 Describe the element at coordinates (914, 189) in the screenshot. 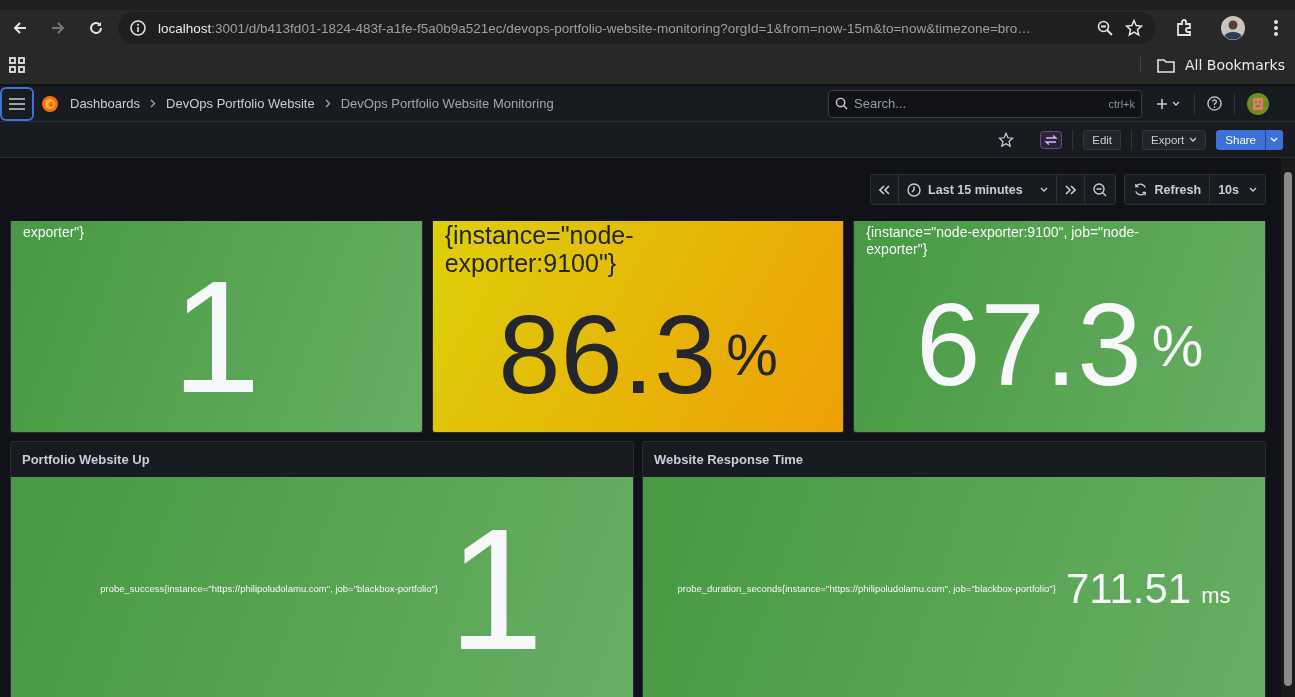

I see `clock-icon` at that location.